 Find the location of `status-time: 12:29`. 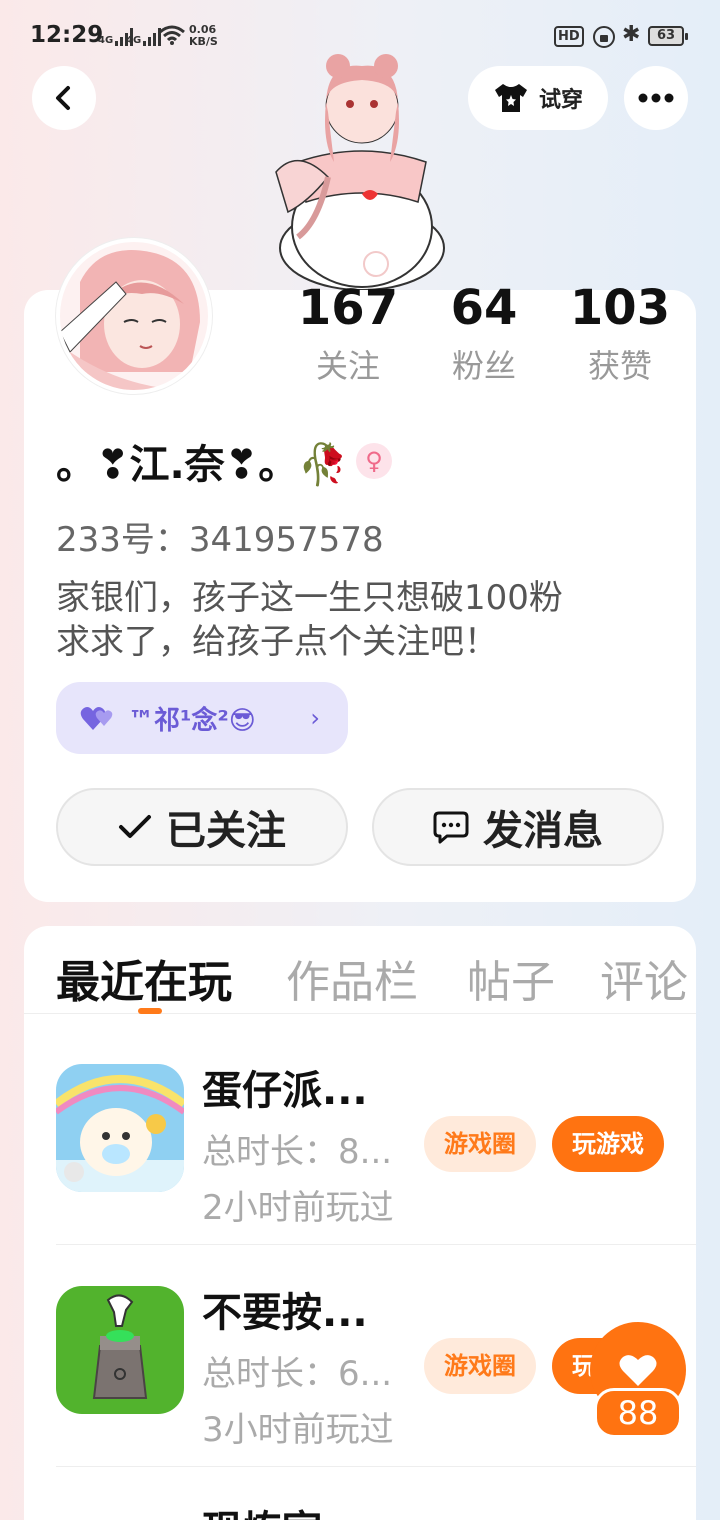

status-time: 12:29 is located at coordinates (67, 35).